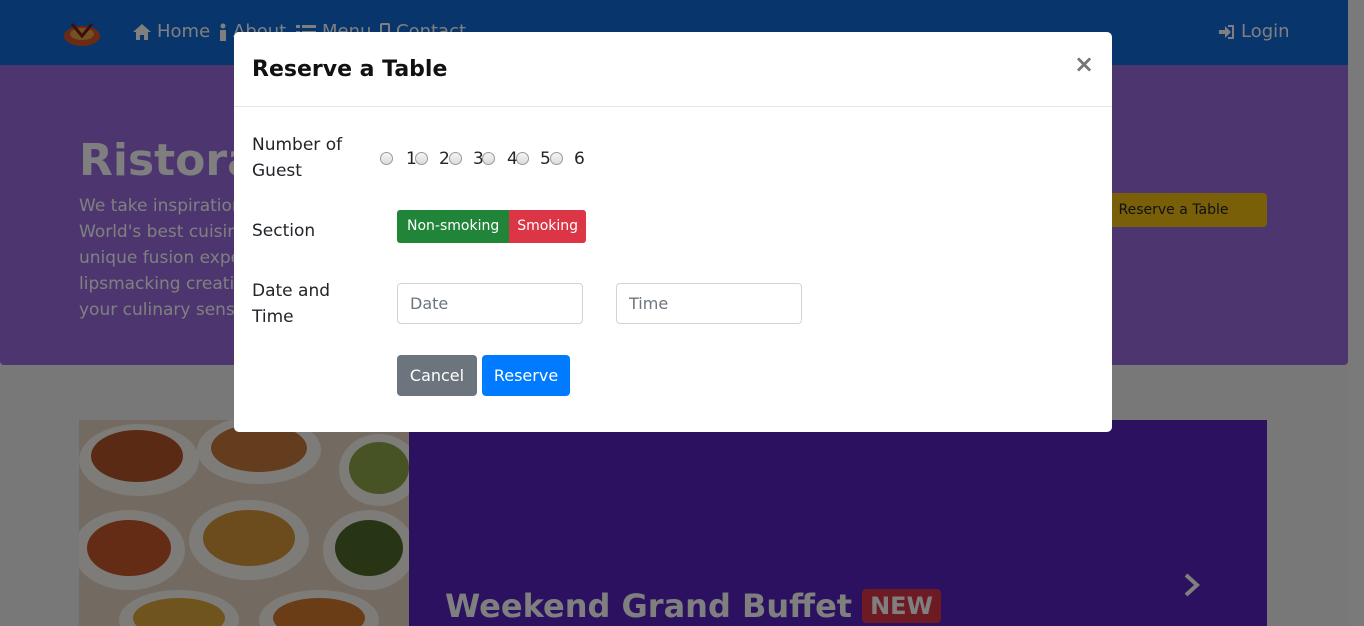 This screenshot has width=1364, height=626. What do you see at coordinates (350, 69) in the screenshot?
I see `modal-title: Reserve a Table` at bounding box center [350, 69].